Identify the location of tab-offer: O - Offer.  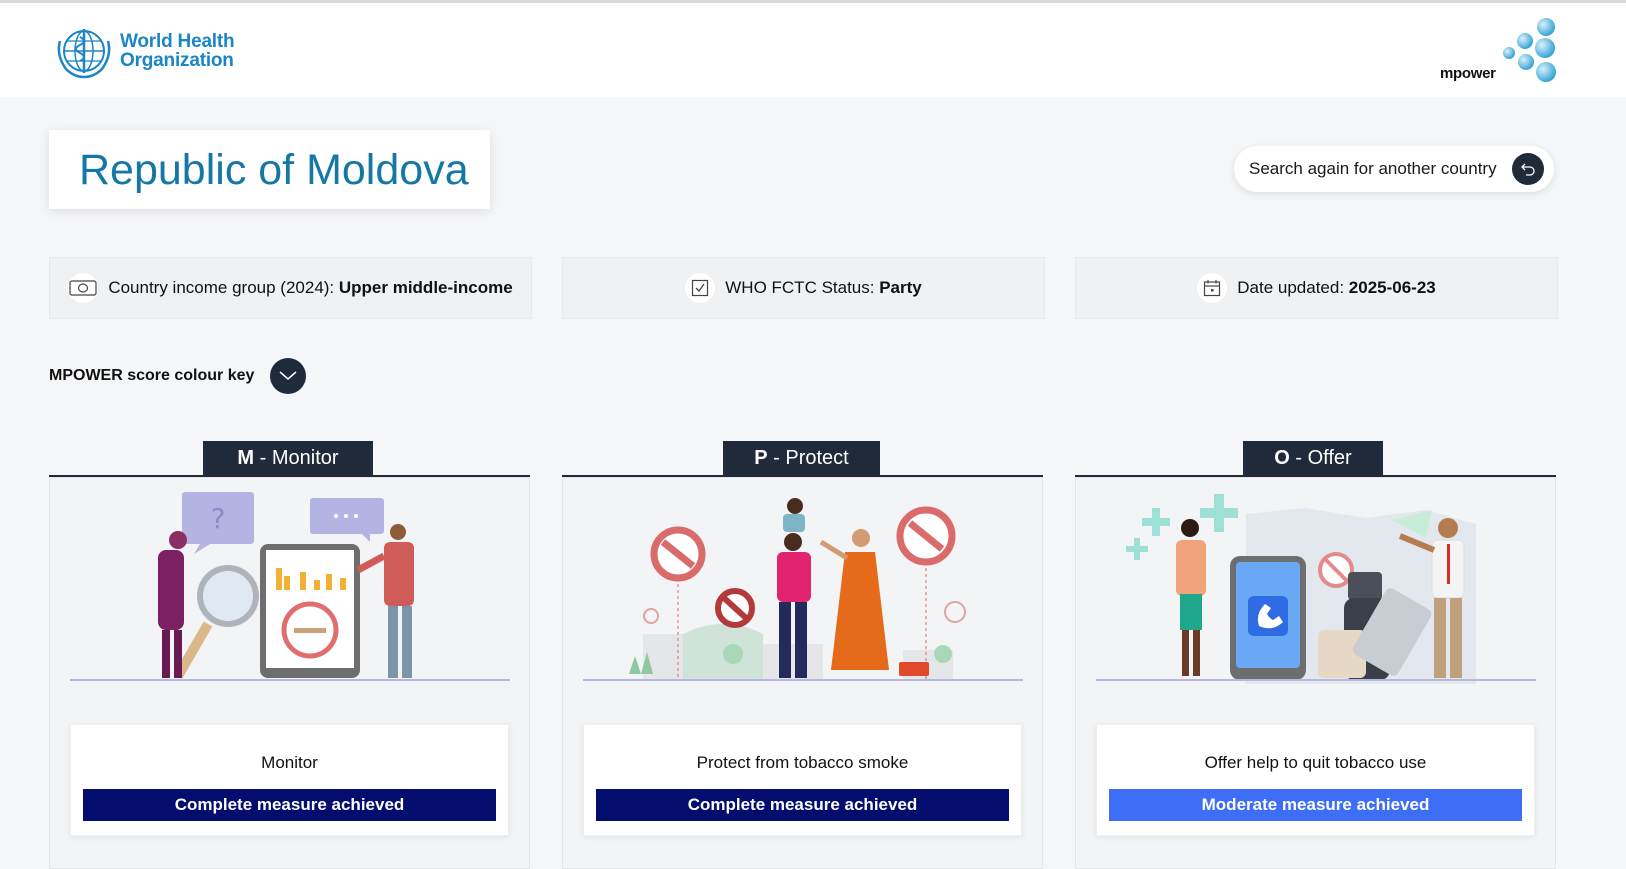
(1313, 458).